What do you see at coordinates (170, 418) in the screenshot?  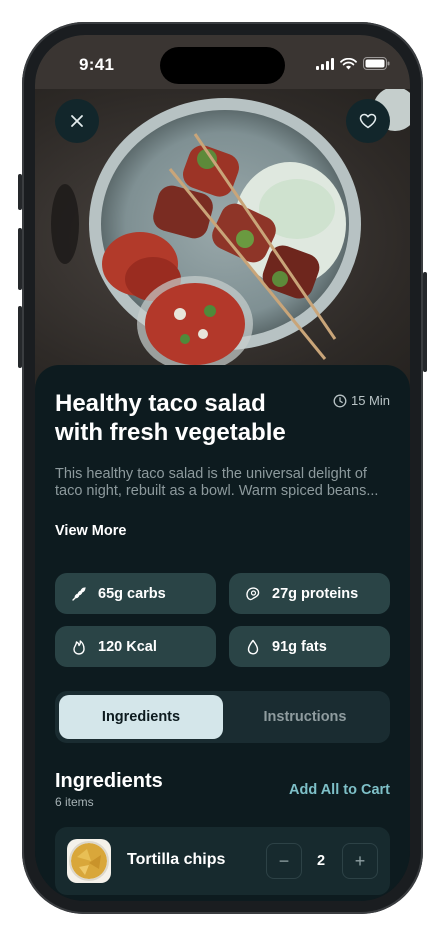 I see `recipe-title: Healthy taco salad with fresh vegetable` at bounding box center [170, 418].